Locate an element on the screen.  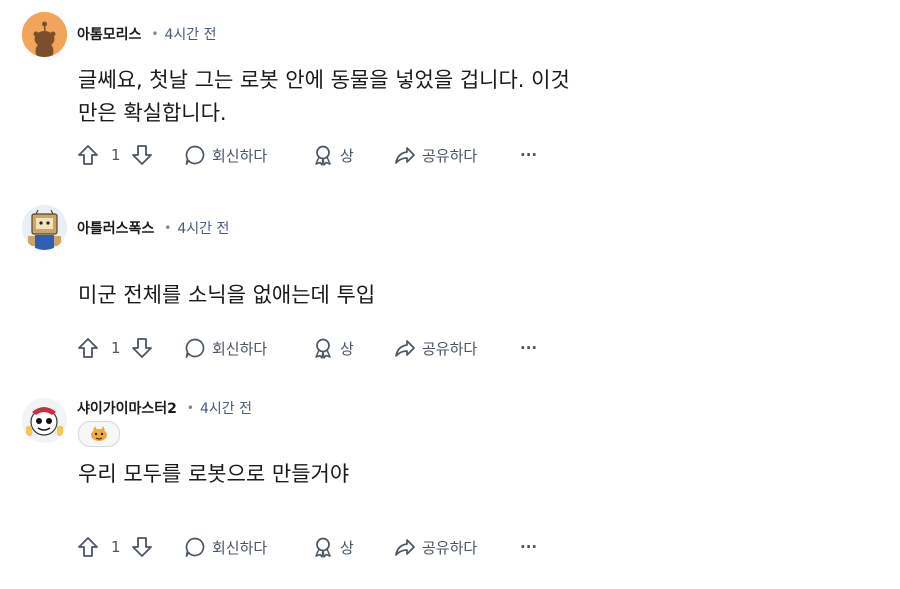
snoo-avatar-icon is located at coordinates (44, 34).